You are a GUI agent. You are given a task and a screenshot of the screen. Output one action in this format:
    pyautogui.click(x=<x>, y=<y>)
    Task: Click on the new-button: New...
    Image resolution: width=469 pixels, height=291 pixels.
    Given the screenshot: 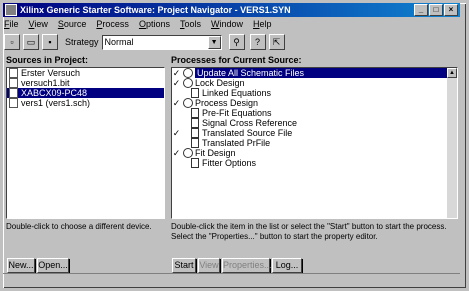 What is the action you would take?
    pyautogui.click(x=21, y=265)
    